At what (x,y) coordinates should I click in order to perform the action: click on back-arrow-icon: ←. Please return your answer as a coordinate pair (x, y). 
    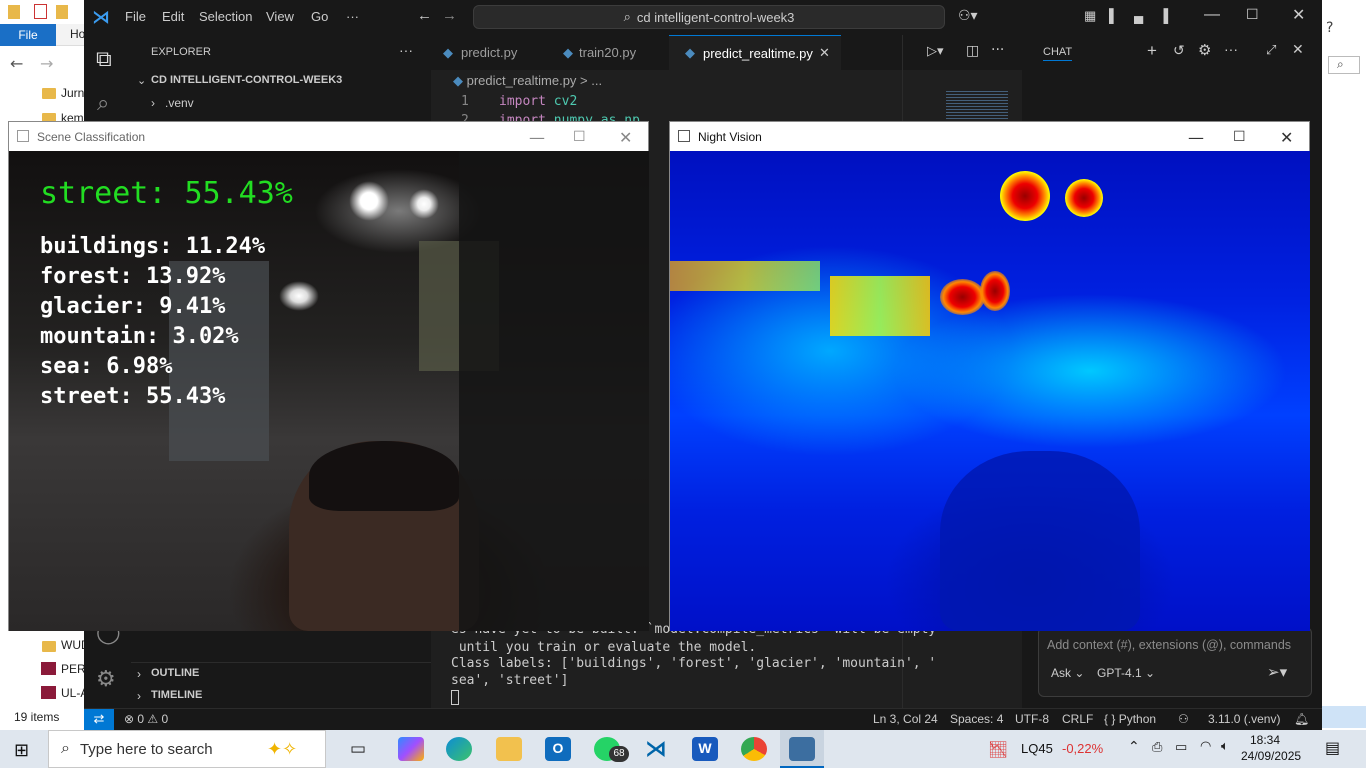
    Looking at the image, I should click on (16, 63).